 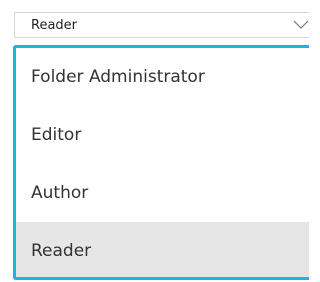 I want to click on option-label: Editor, so click(x=56, y=135).